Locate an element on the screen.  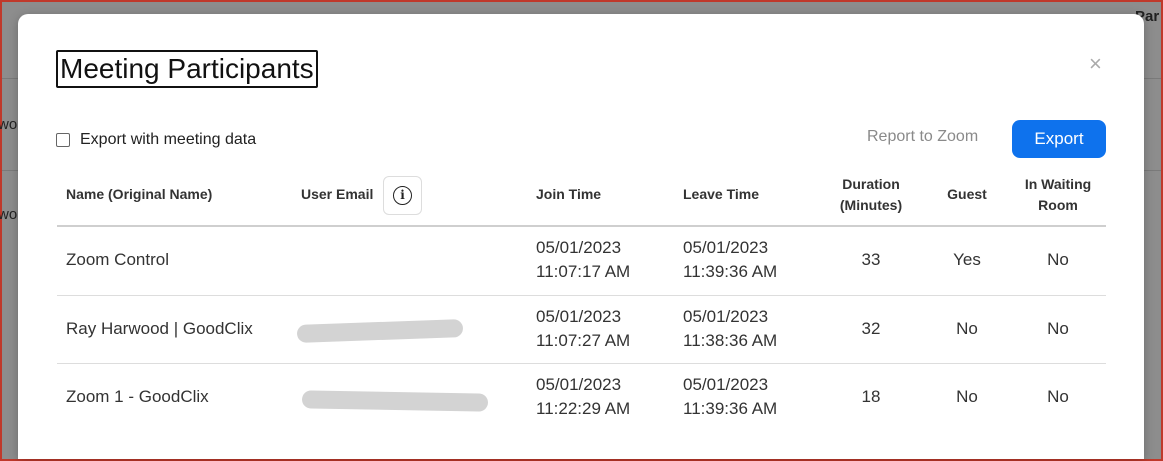
duration: 32 is located at coordinates (871, 328).